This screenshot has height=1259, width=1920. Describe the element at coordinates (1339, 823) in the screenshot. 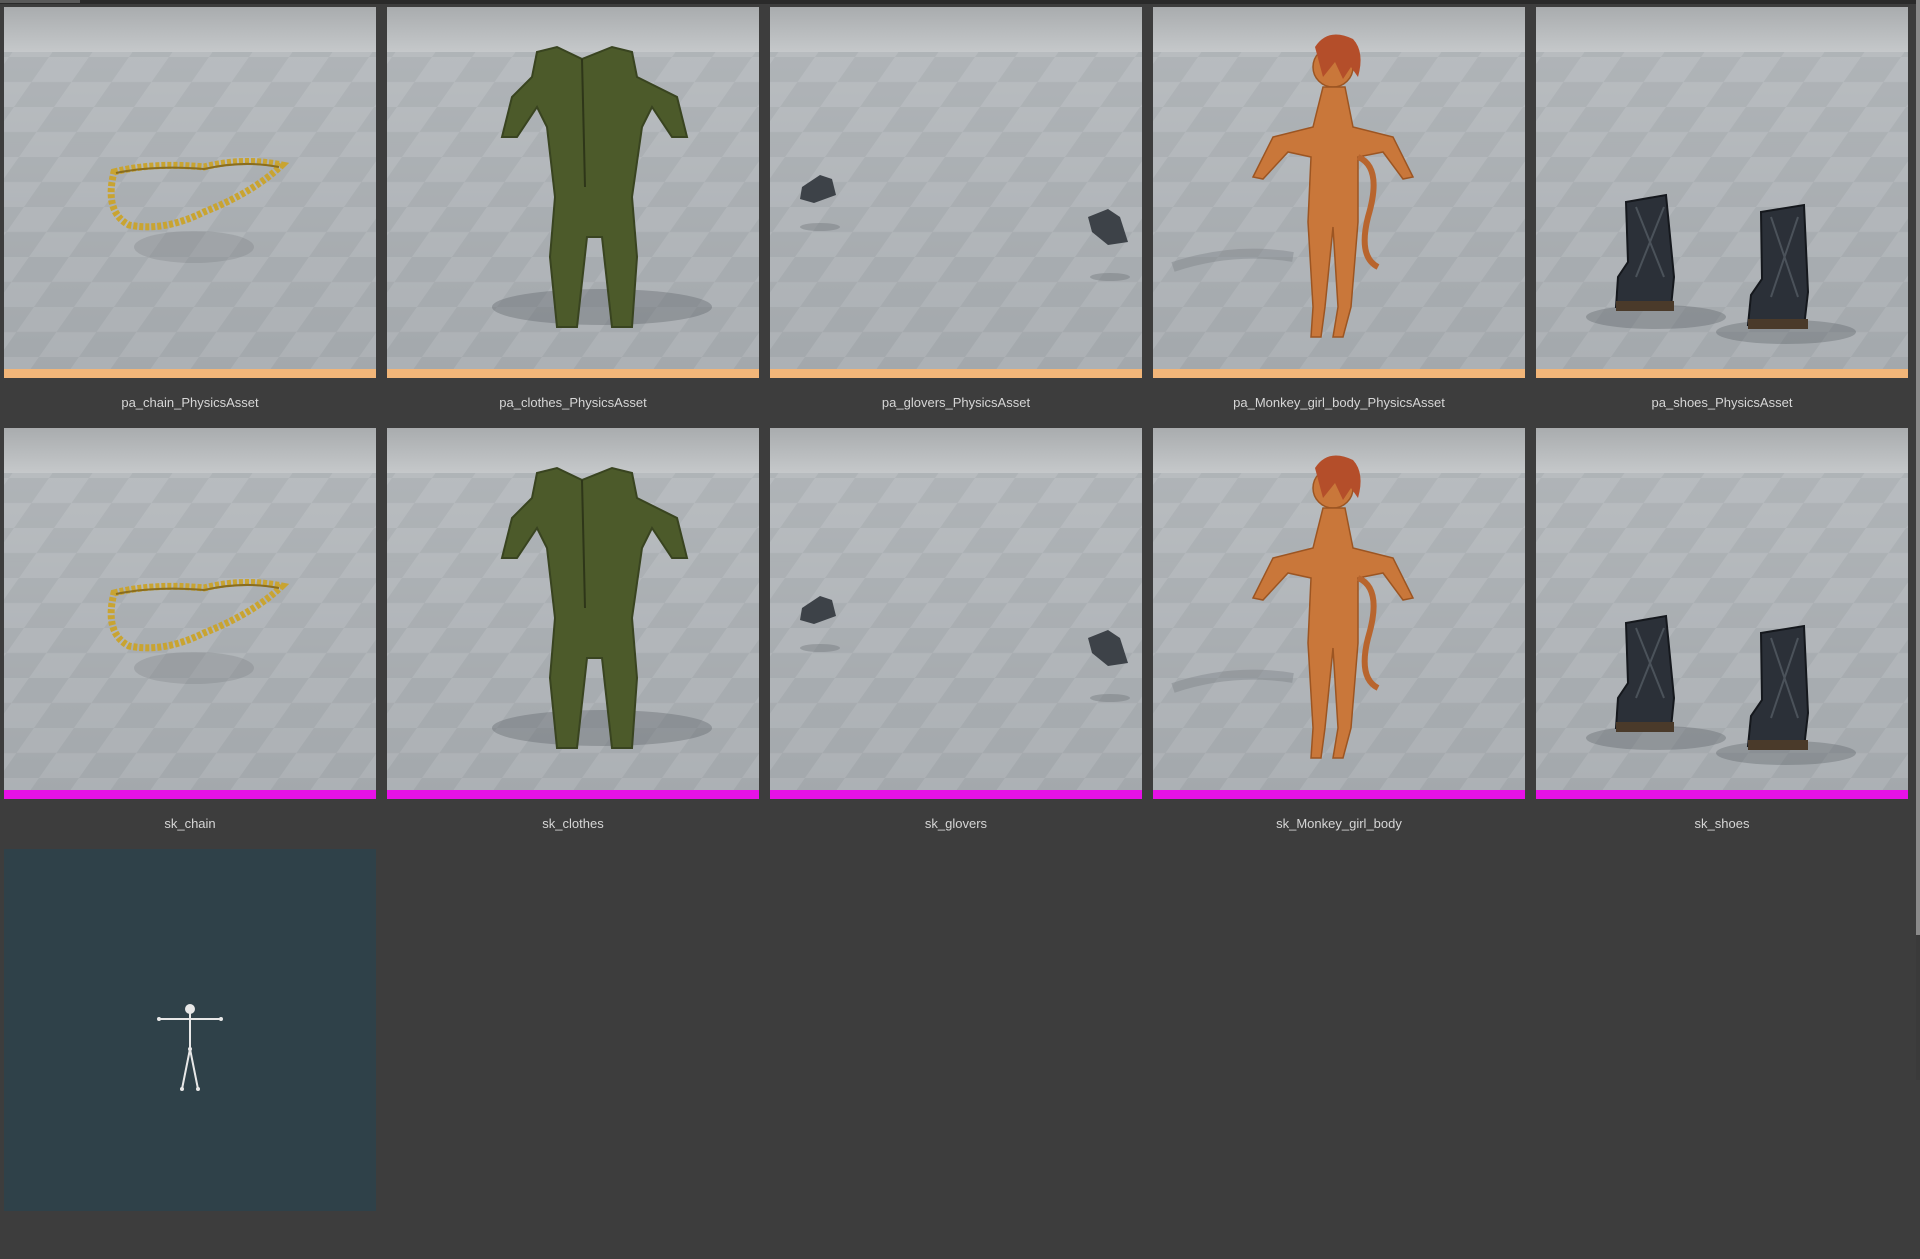

I see `asset-label: sk_Monkey_girl_body` at that location.